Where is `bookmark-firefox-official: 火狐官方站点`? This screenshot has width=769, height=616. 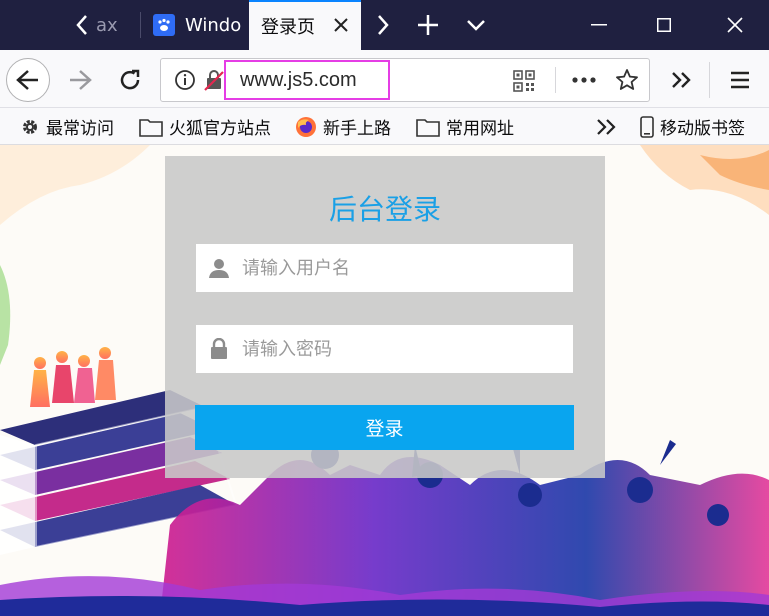 bookmark-firefox-official: 火狐官方站点 is located at coordinates (205, 126).